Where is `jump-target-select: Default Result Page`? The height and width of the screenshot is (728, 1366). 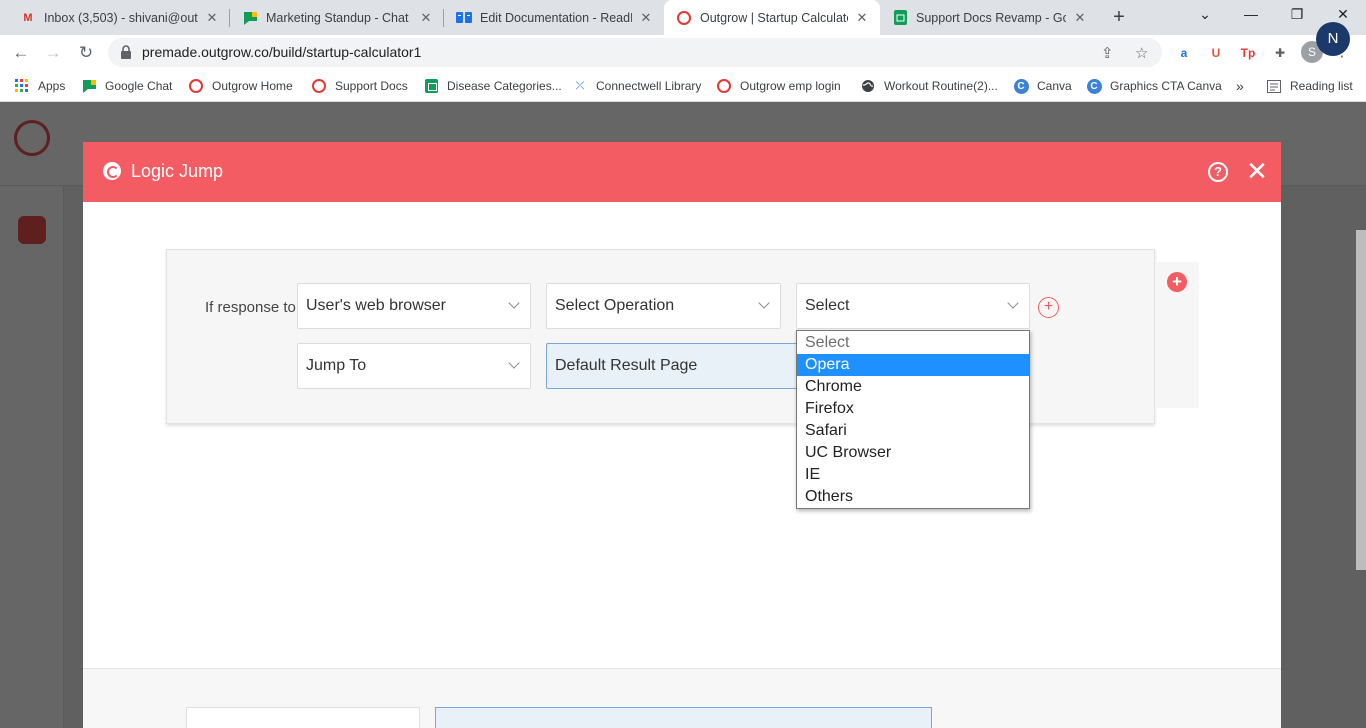
jump-target-select: Default Result Page is located at coordinates (676, 366).